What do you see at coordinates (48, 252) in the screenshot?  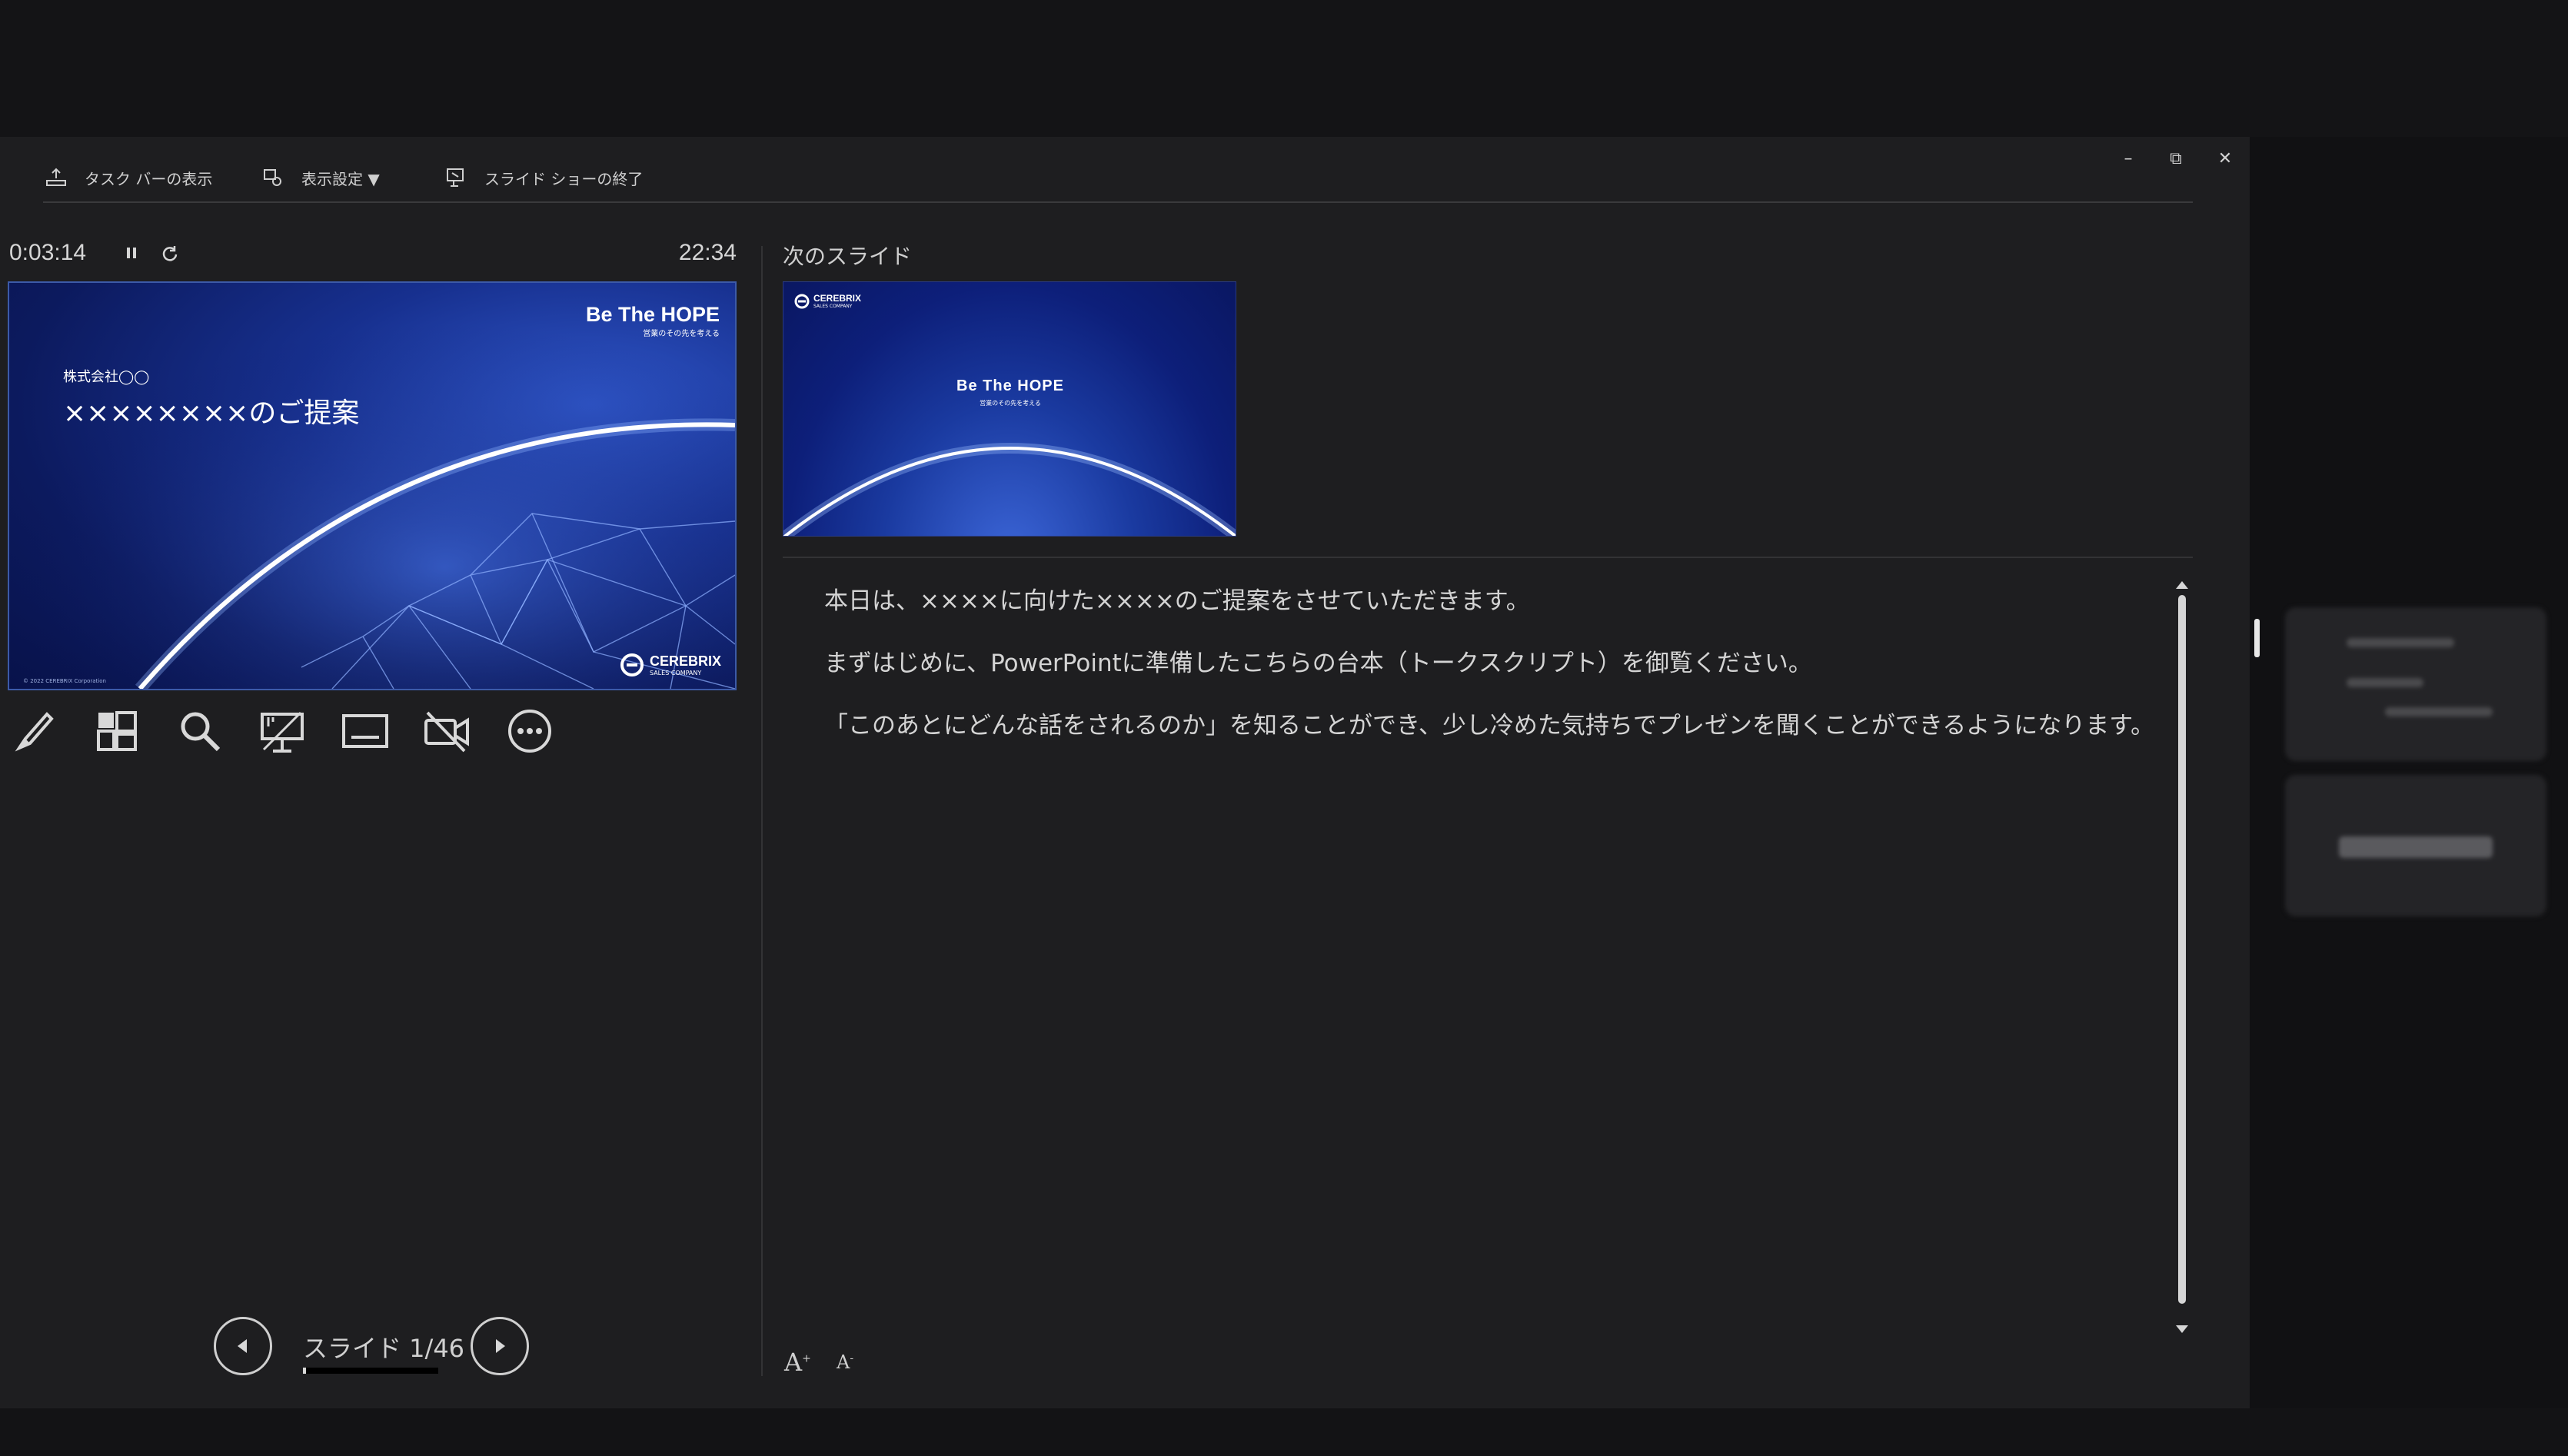 I see `elapsed-timer: 0:03:14` at bounding box center [48, 252].